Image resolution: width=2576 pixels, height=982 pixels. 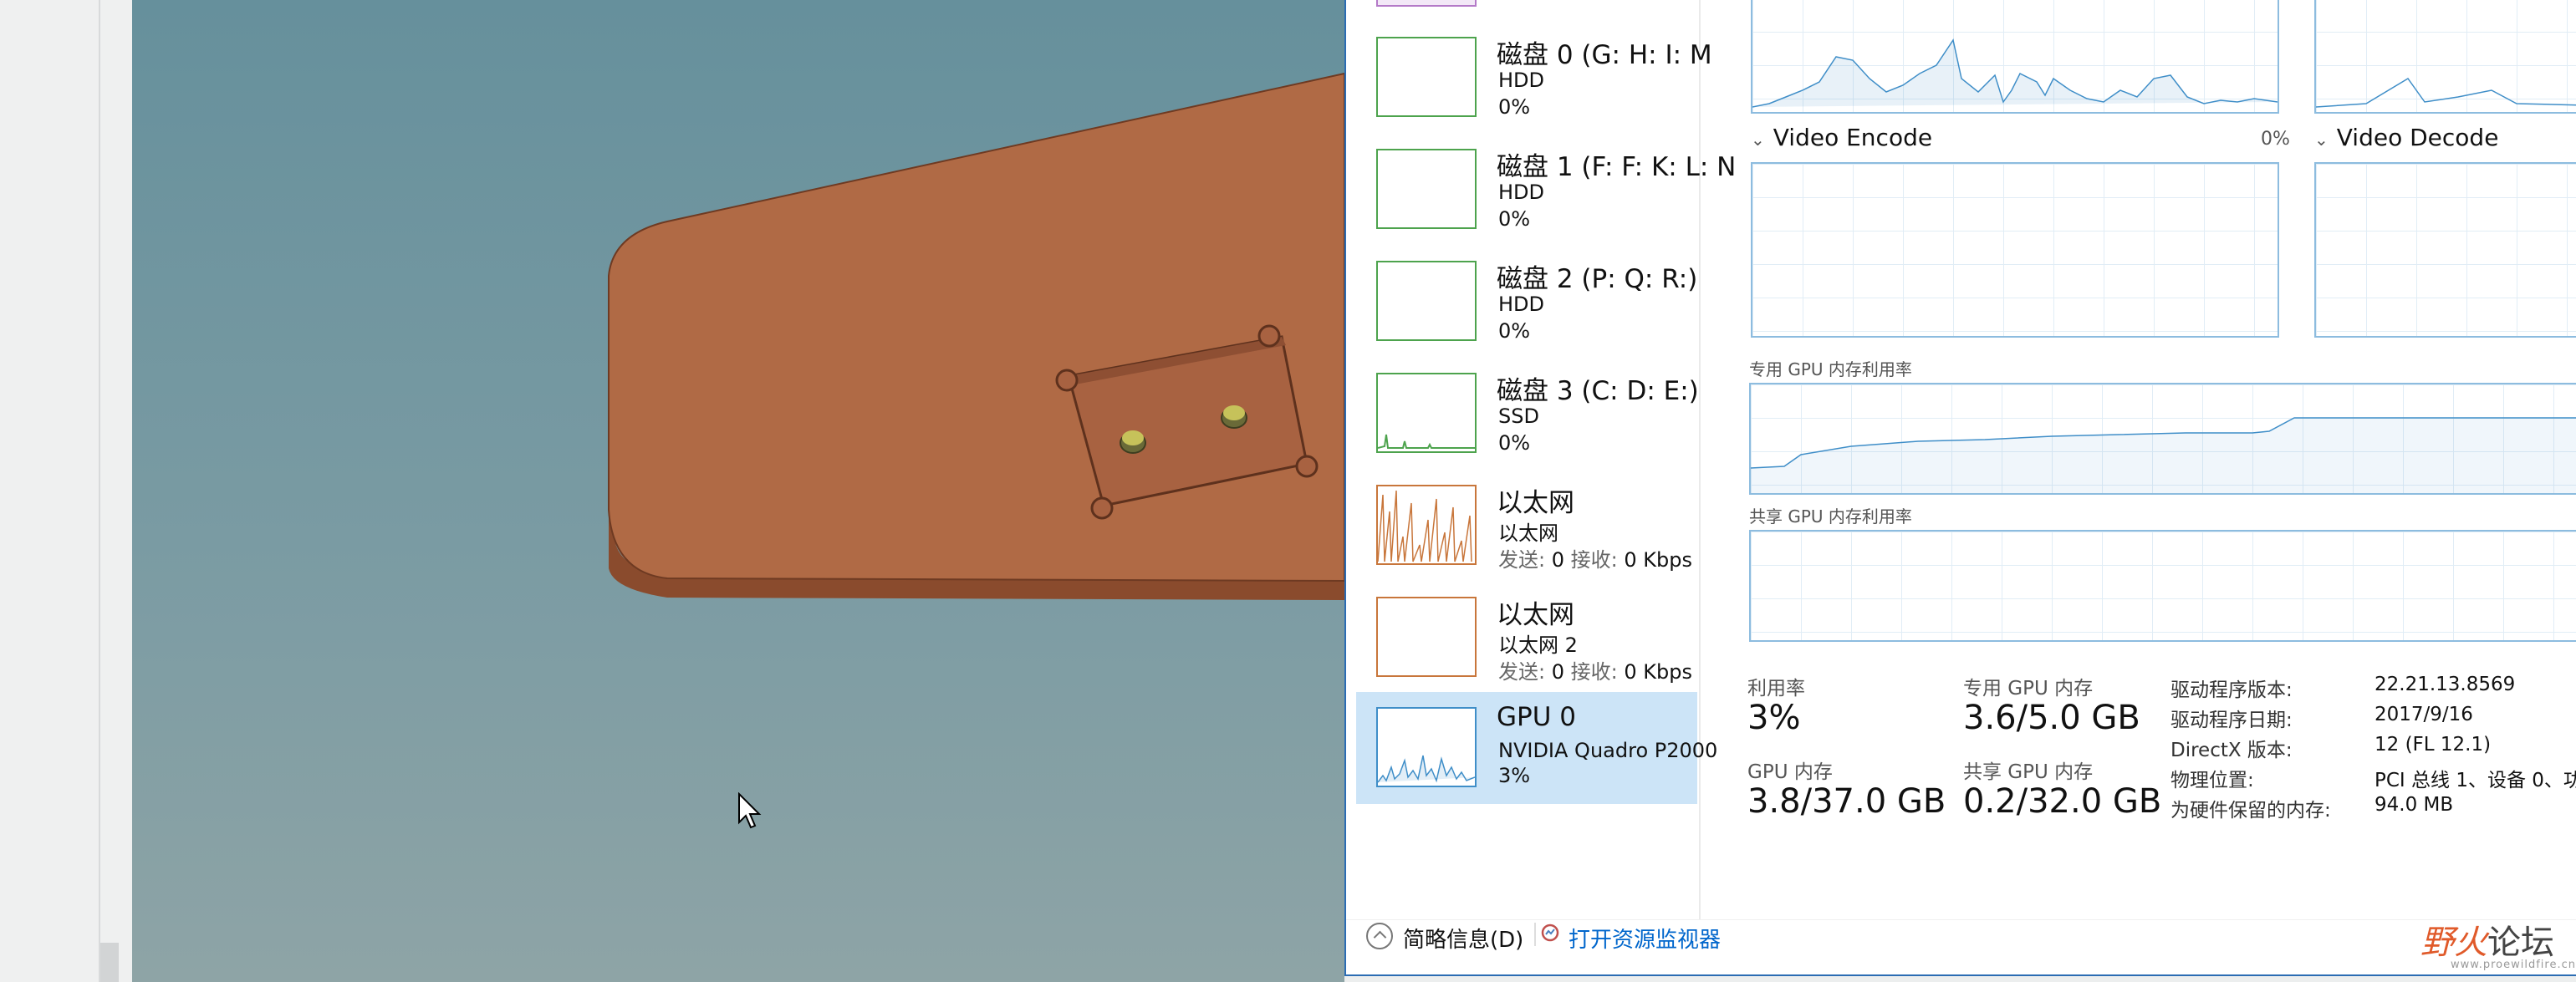 I want to click on divider, so click(x=100, y=491).